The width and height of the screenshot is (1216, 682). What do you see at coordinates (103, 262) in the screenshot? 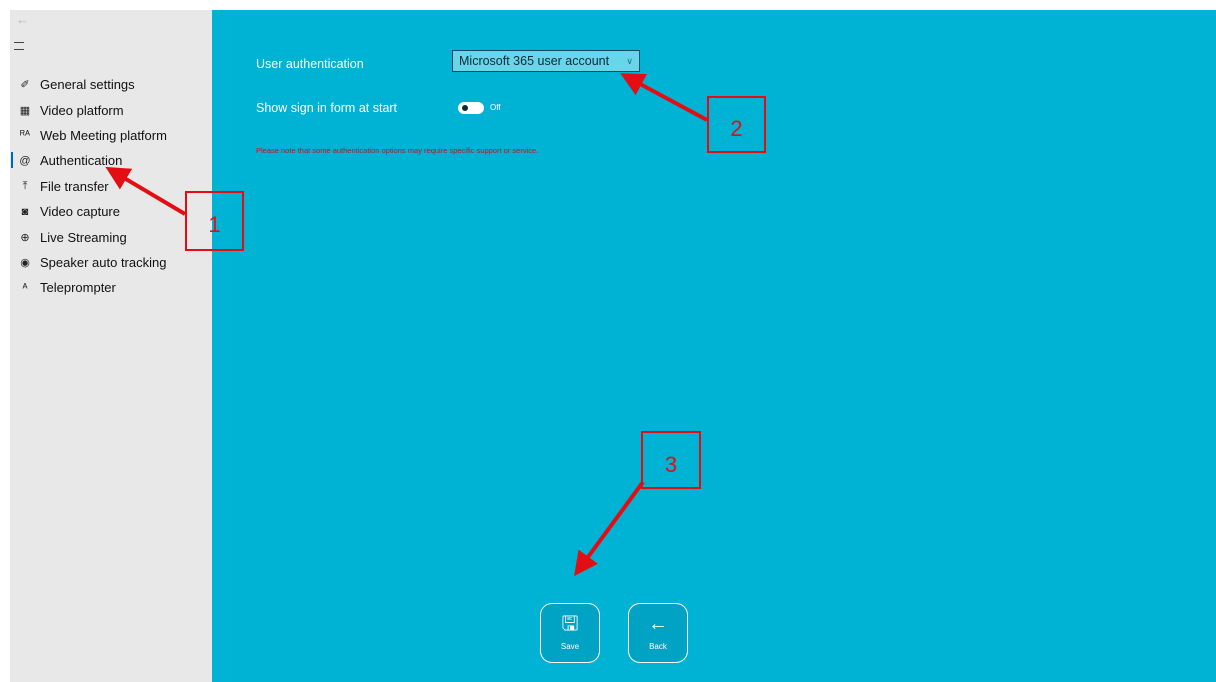
I see `sidebar-item-label: Speaker auto tracking` at bounding box center [103, 262].